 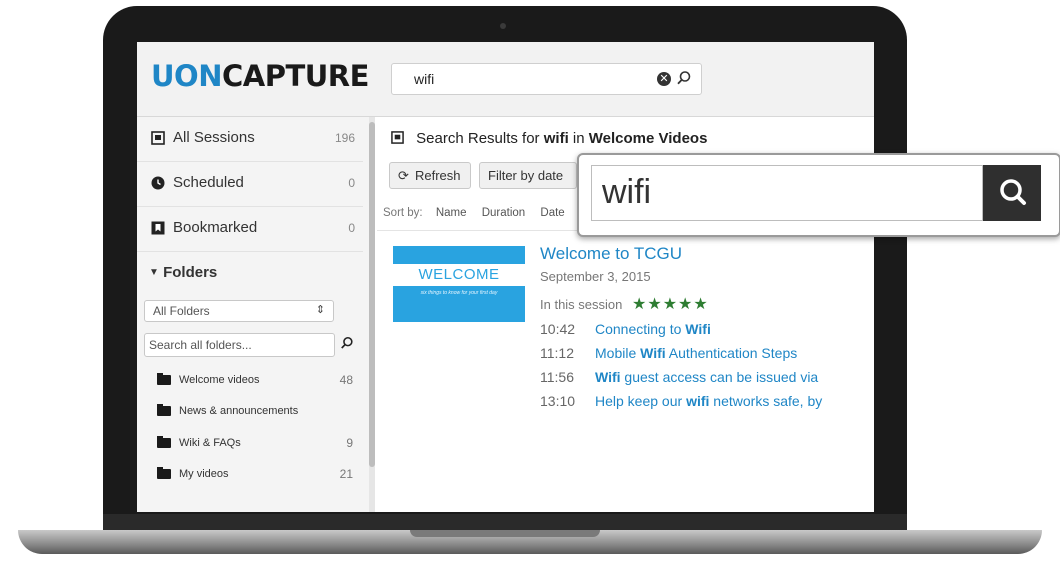 What do you see at coordinates (403, 175) in the screenshot?
I see `refresh-icon: ⟳` at bounding box center [403, 175].